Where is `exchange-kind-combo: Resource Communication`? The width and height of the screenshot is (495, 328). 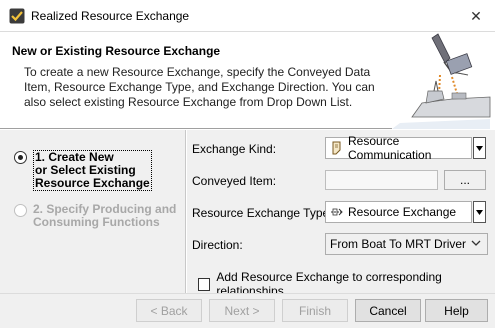 exchange-kind-combo: Resource Communication is located at coordinates (398, 148).